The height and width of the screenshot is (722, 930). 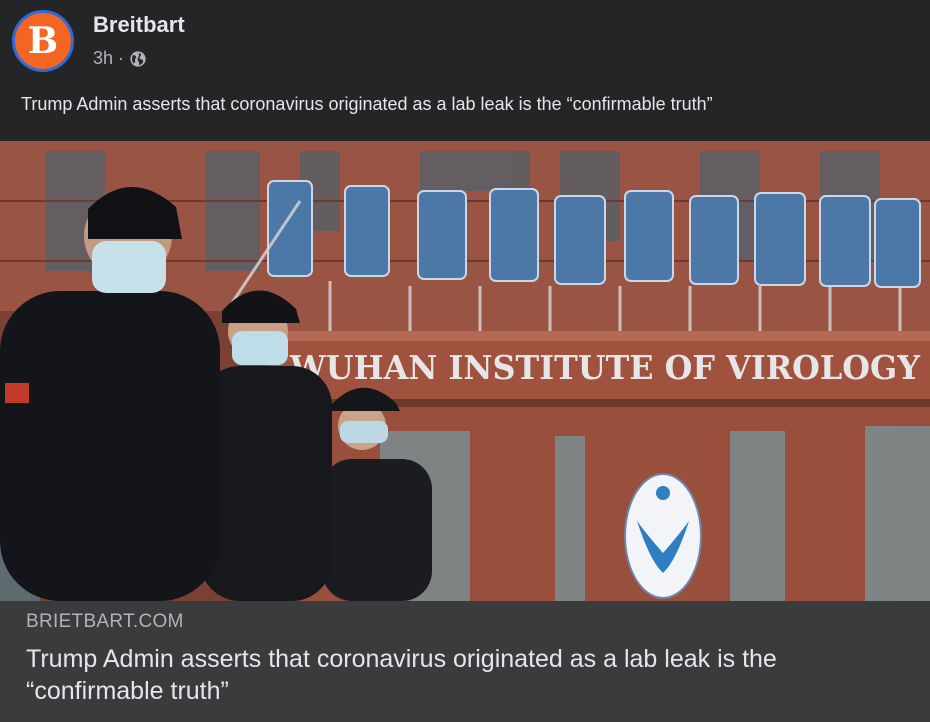 What do you see at coordinates (604, 367) in the screenshot?
I see `institute-sign-text: WUHAN INSTITUTE OF VIROLOGY` at bounding box center [604, 367].